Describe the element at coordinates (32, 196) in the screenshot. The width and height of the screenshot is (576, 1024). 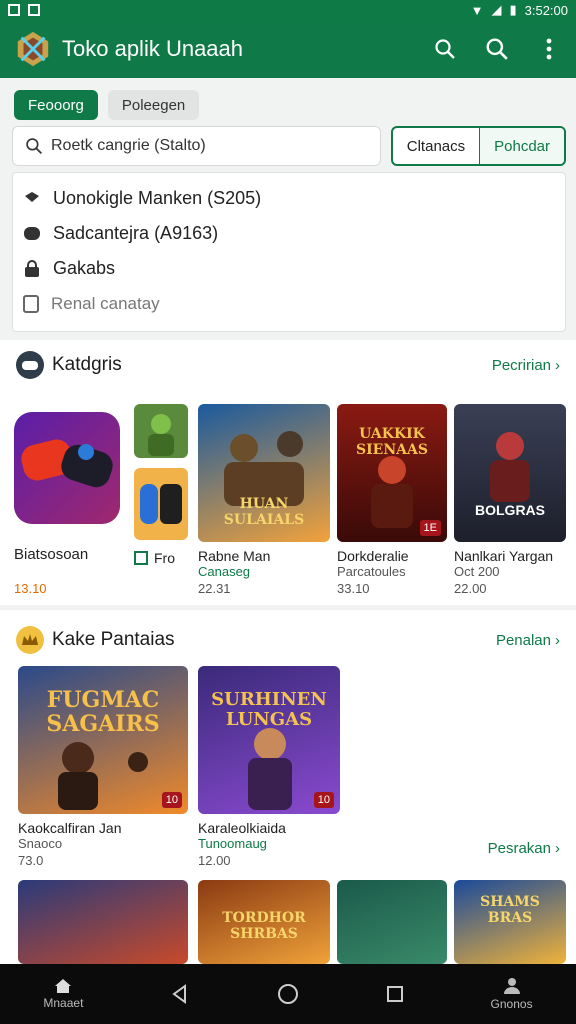
I see `shield-icon` at that location.